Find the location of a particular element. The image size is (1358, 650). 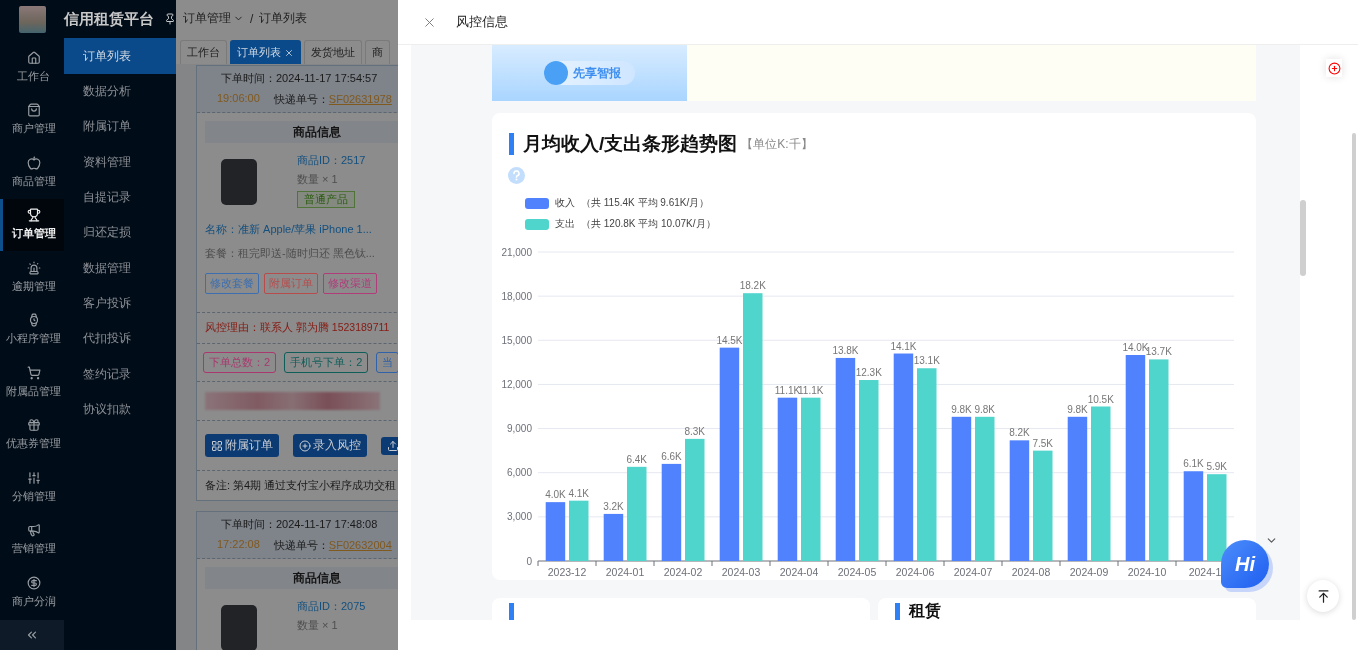

close-icon is located at coordinates (289, 52).